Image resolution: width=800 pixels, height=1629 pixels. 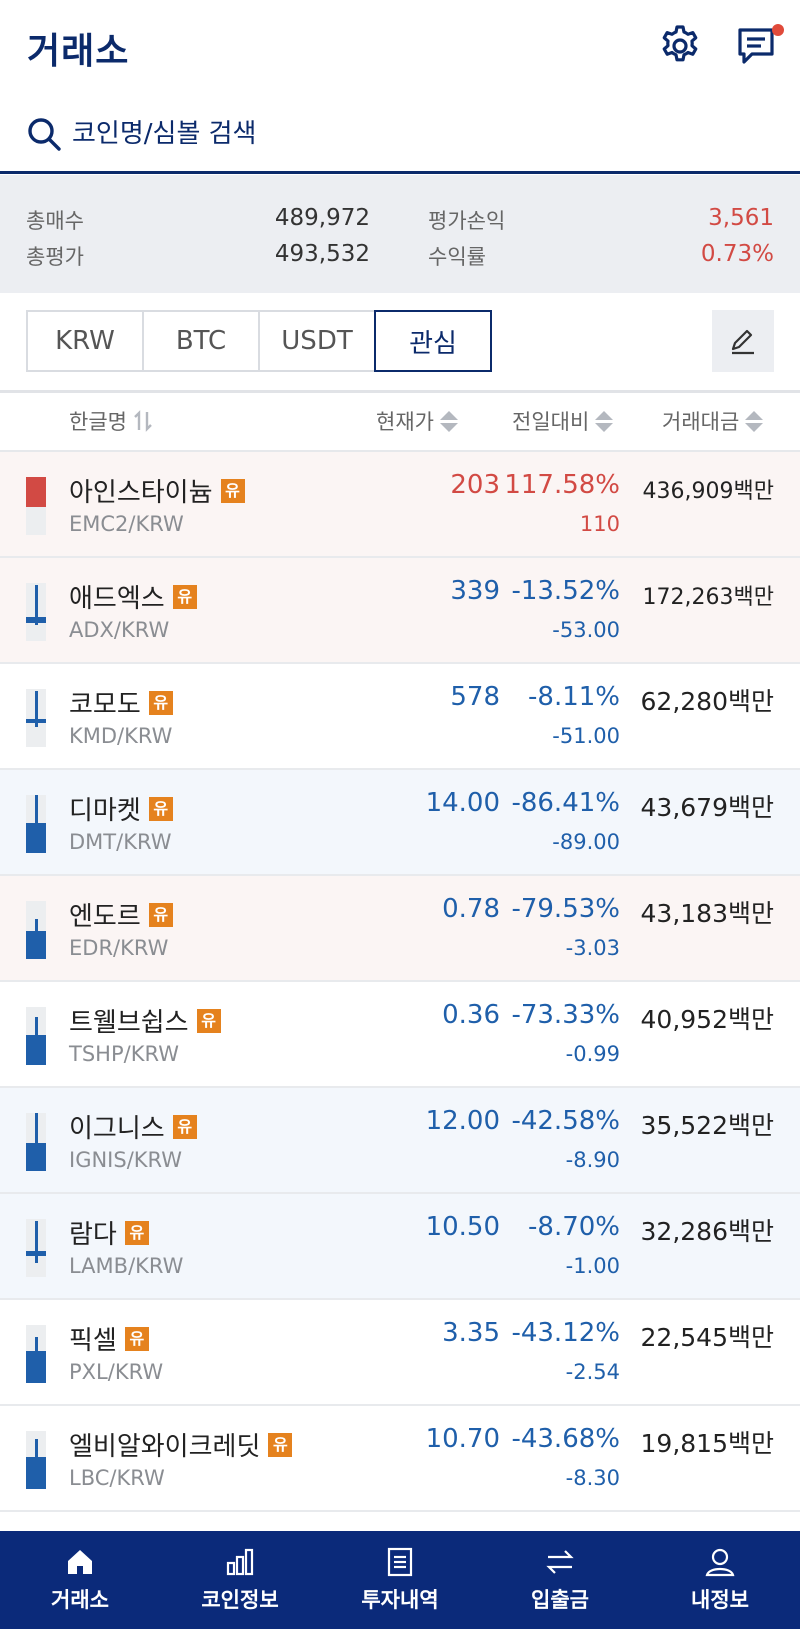 What do you see at coordinates (462, 1439) in the screenshot?
I see `current-price: 10.70` at bounding box center [462, 1439].